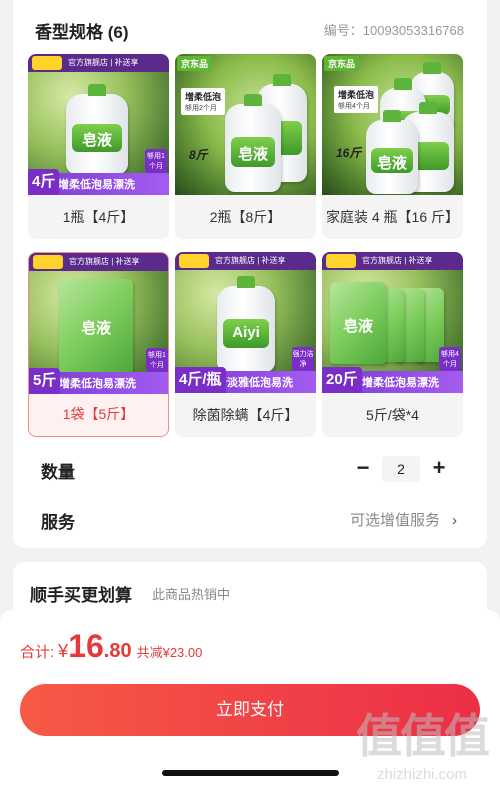 The height and width of the screenshot is (787, 500). I want to click on sku-label: 1瓶【4斤】, so click(98, 217).